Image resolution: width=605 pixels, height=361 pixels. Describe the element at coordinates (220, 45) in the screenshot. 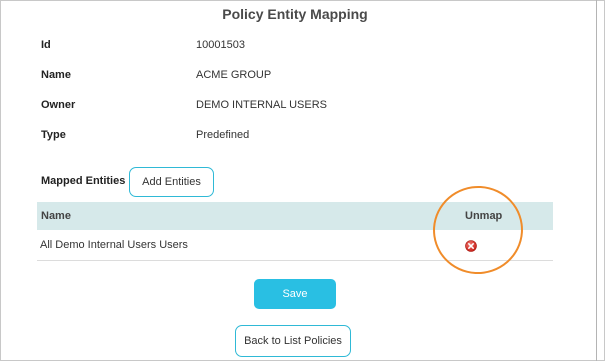

I see `id-value: 10001503` at that location.